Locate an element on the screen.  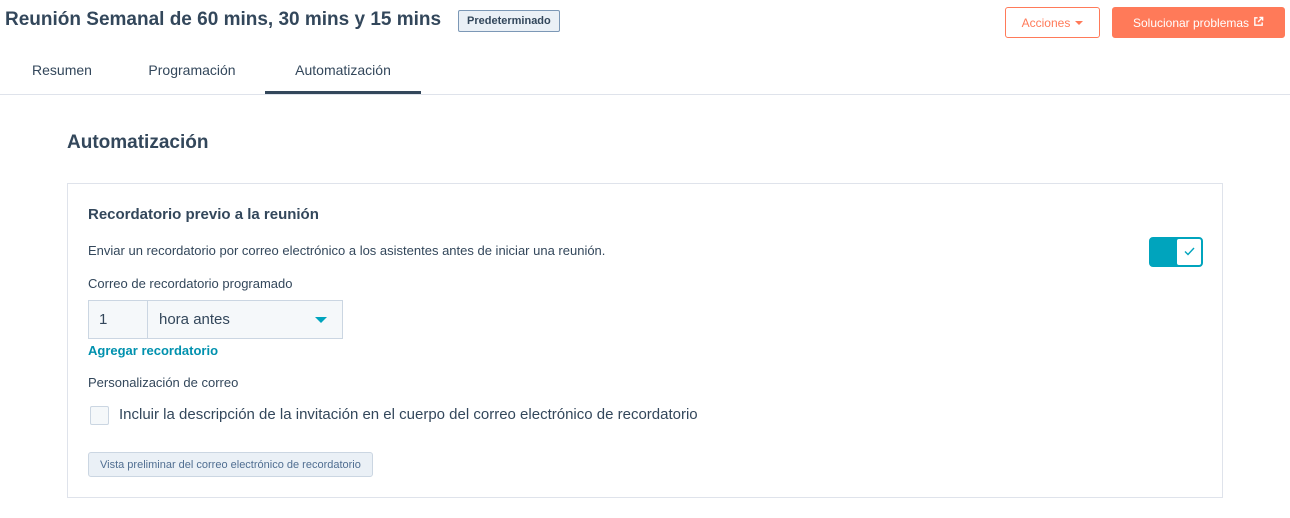
actions-button: Acciones is located at coordinates (1052, 22).